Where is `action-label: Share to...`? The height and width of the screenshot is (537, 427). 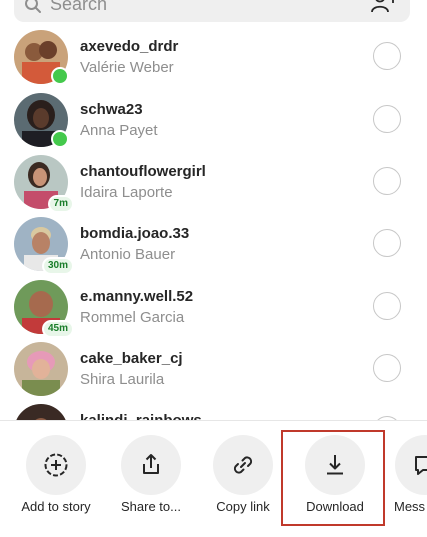 action-label: Share to... is located at coordinates (151, 506).